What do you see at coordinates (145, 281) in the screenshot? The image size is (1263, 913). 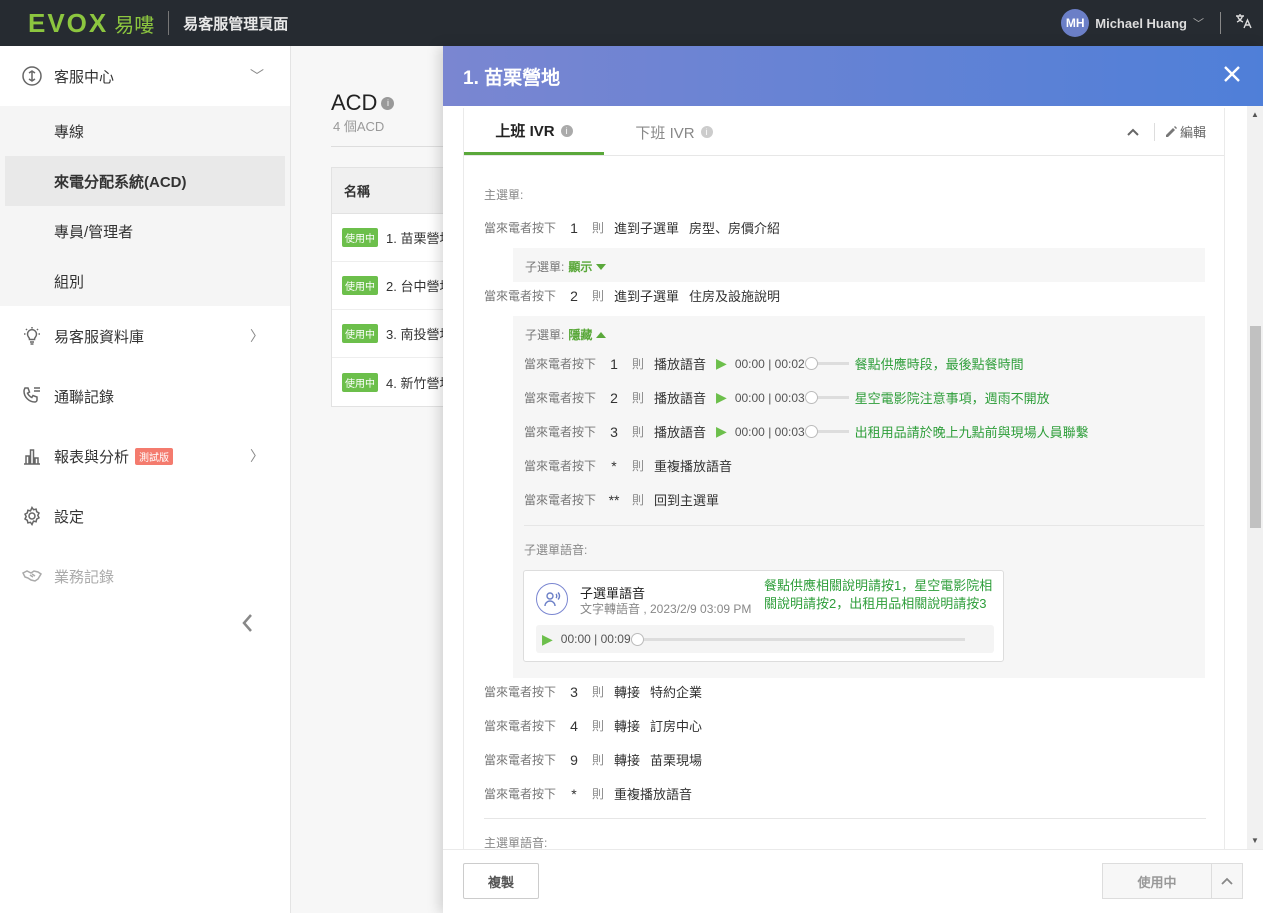 I see `sidebar-subitem-groups: 組別` at bounding box center [145, 281].